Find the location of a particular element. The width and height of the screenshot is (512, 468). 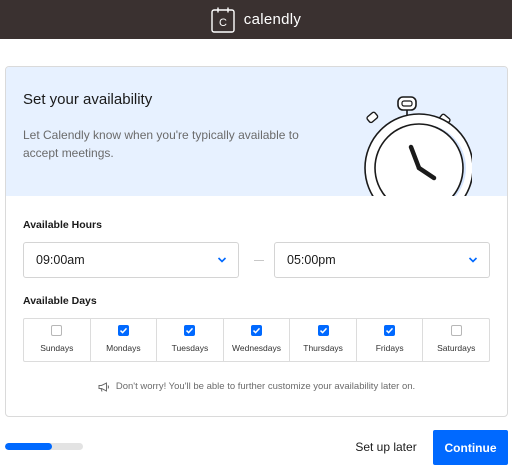

range-separator is located at coordinates (259, 260).